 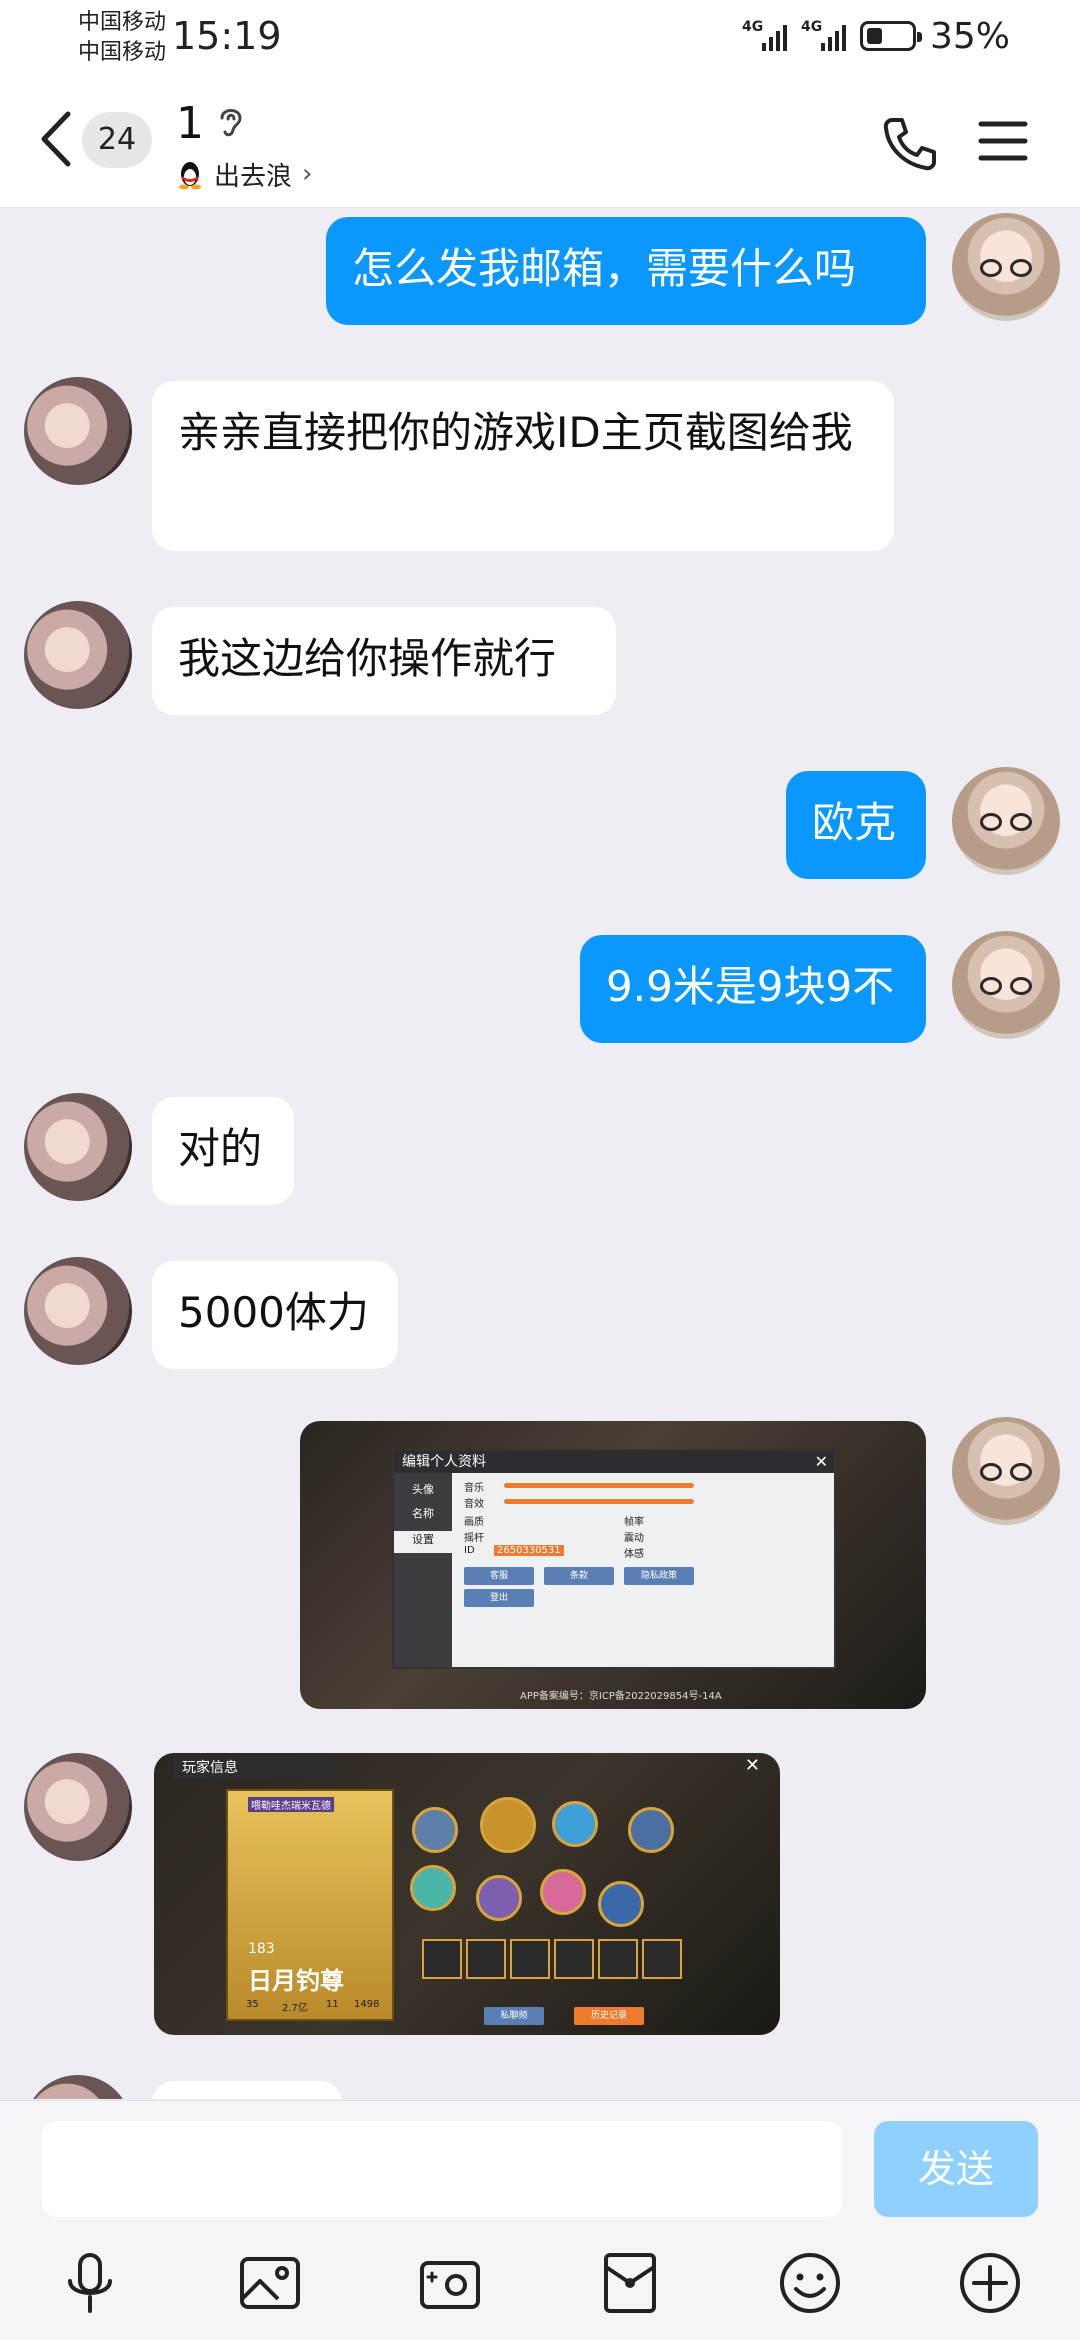 What do you see at coordinates (442, 2169) in the screenshot?
I see `message-input` at bounding box center [442, 2169].